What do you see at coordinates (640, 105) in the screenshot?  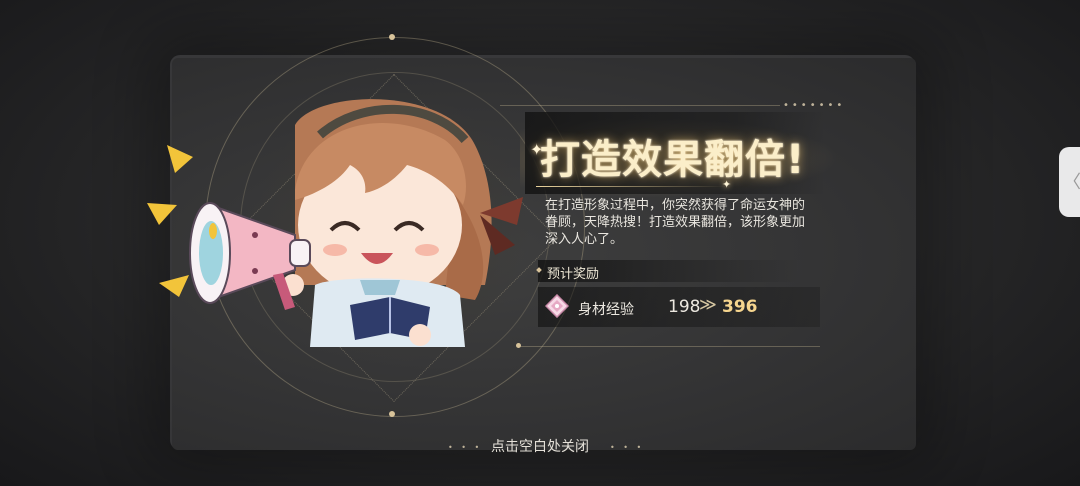 I see `top-divider` at bounding box center [640, 105].